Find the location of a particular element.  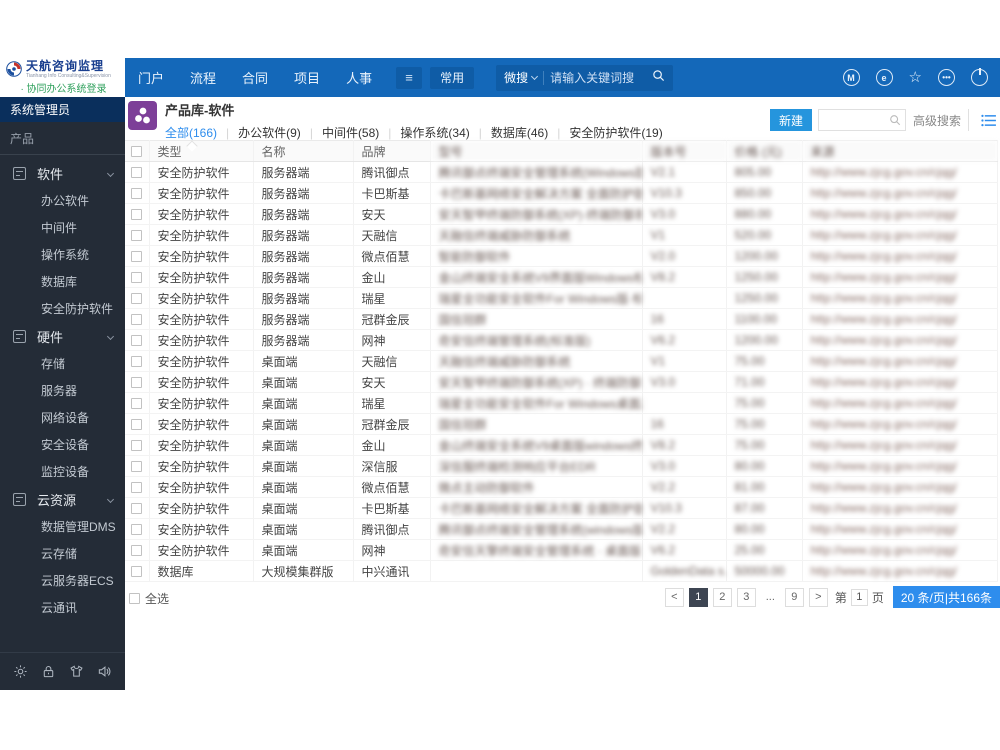

table-search-icon is located at coordinates (895, 120).